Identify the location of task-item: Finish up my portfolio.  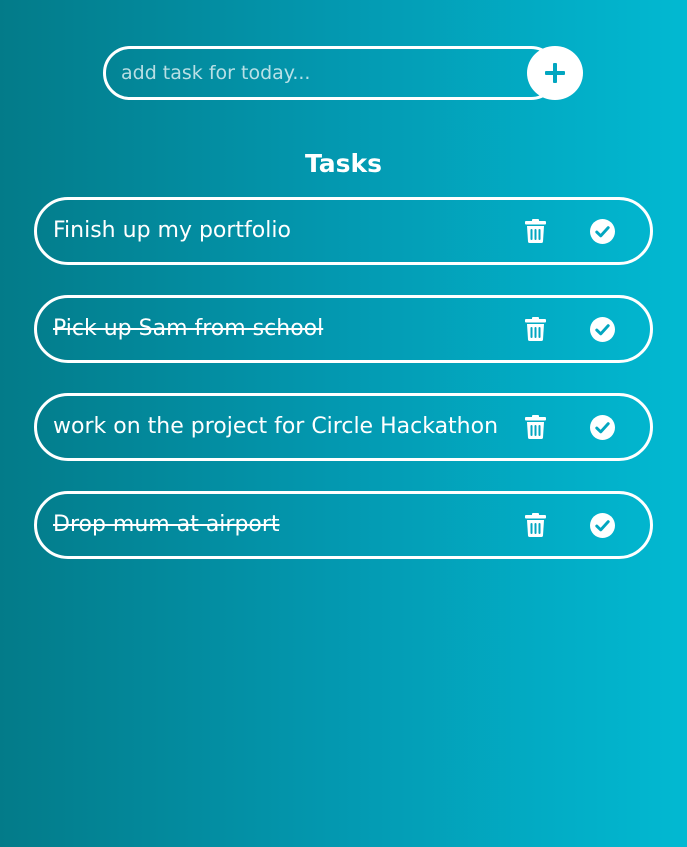
(343, 231).